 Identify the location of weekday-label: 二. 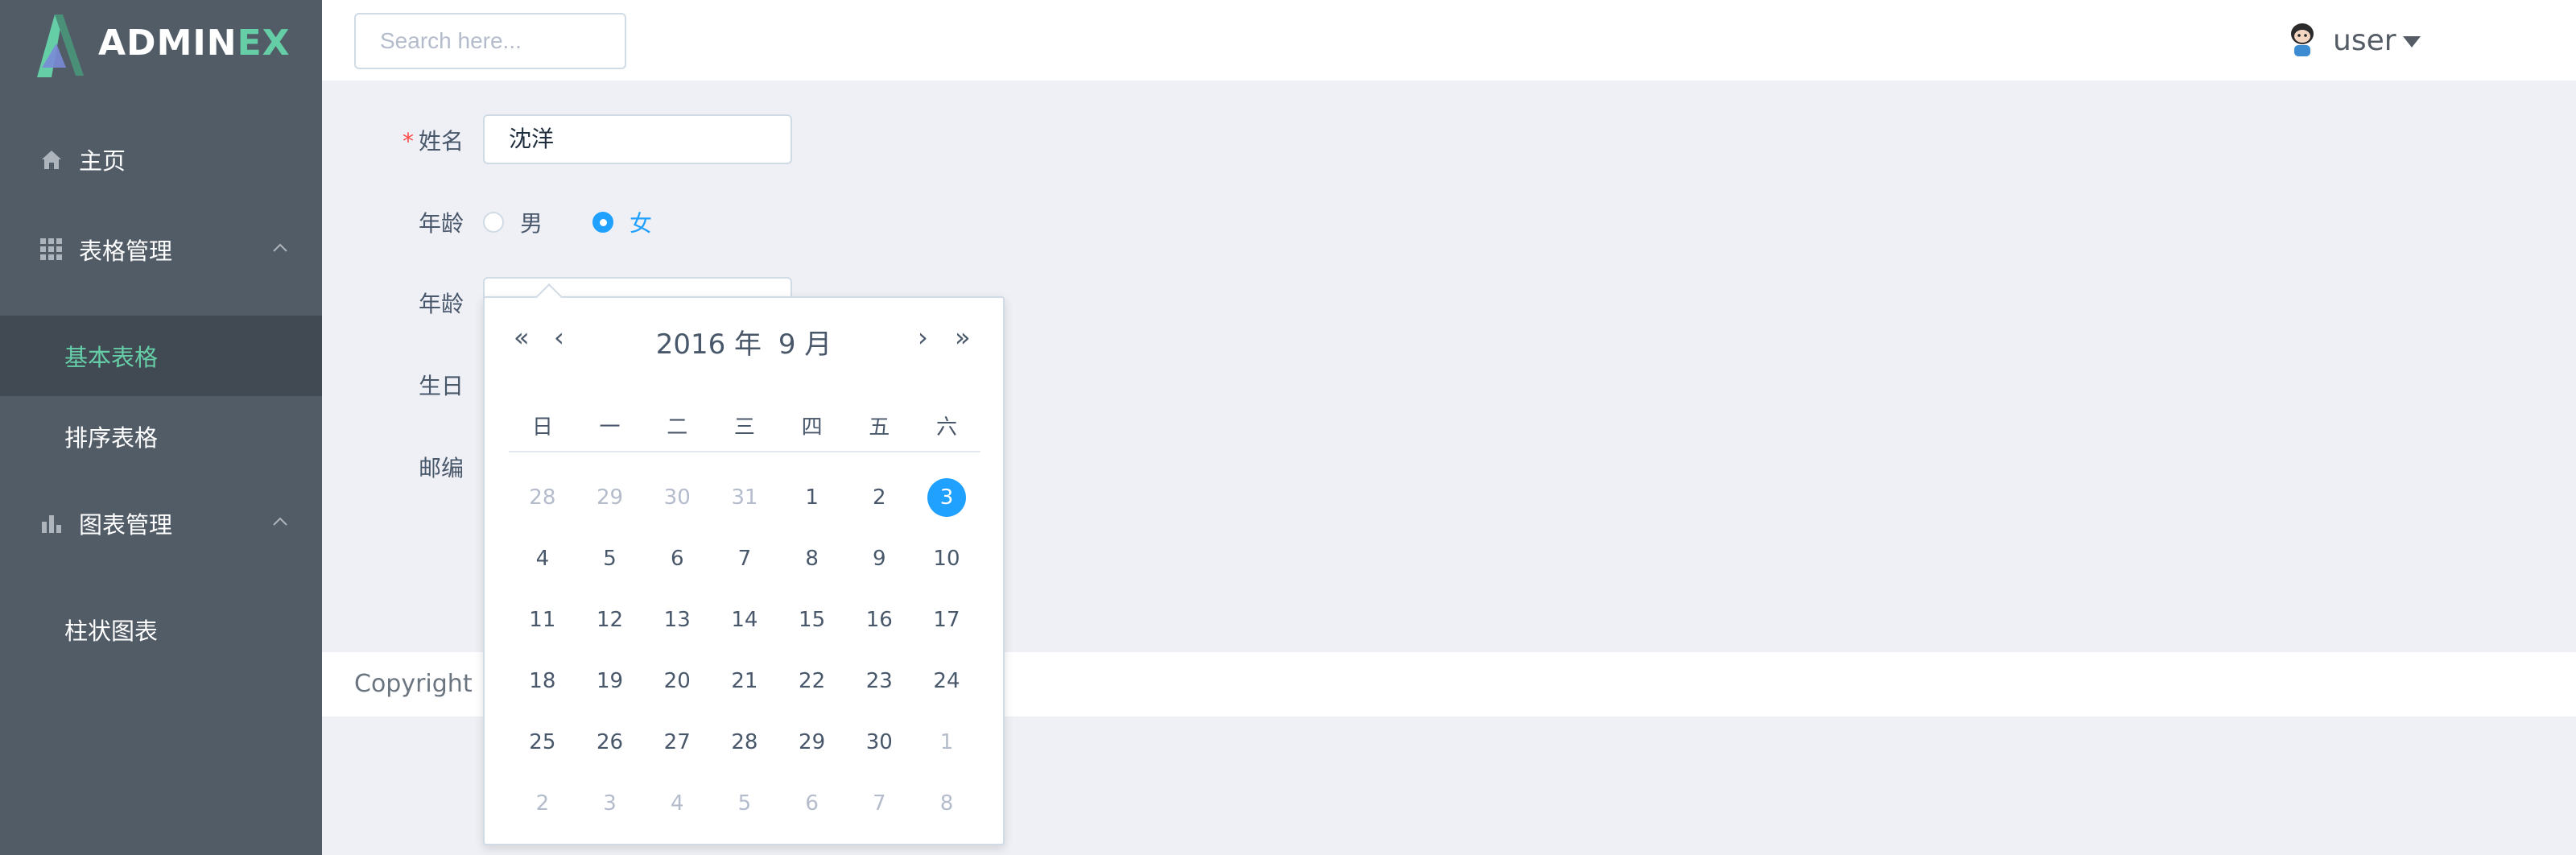
(677, 427).